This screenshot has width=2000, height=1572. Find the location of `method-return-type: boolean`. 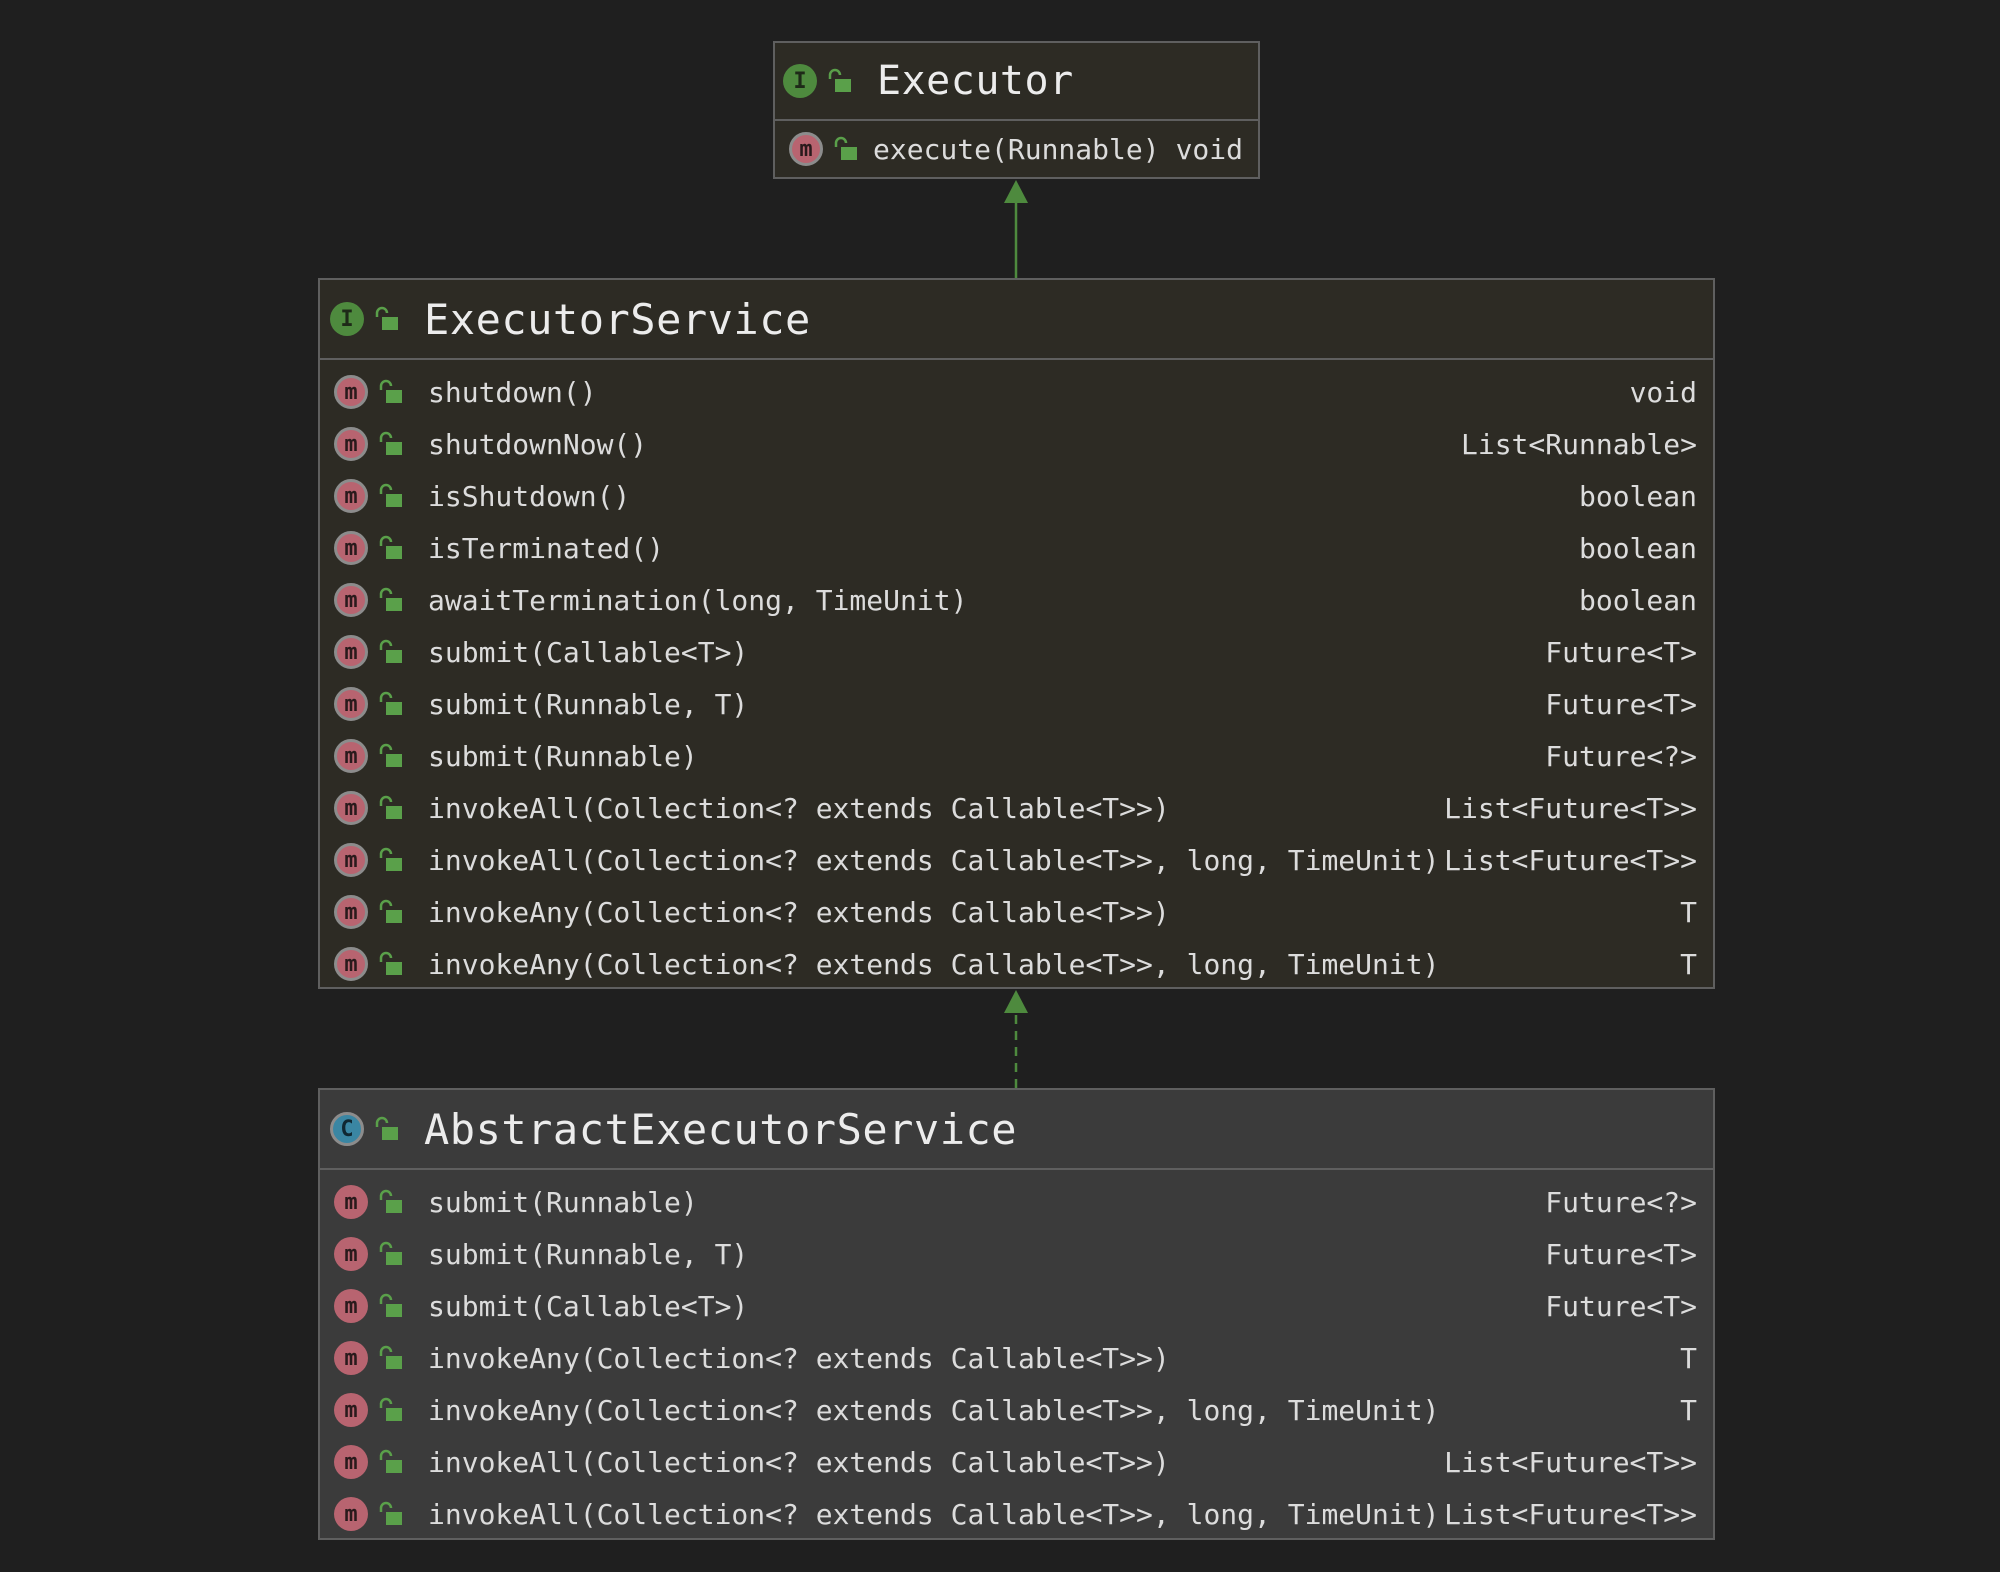

method-return-type: boolean is located at coordinates (1637, 548).